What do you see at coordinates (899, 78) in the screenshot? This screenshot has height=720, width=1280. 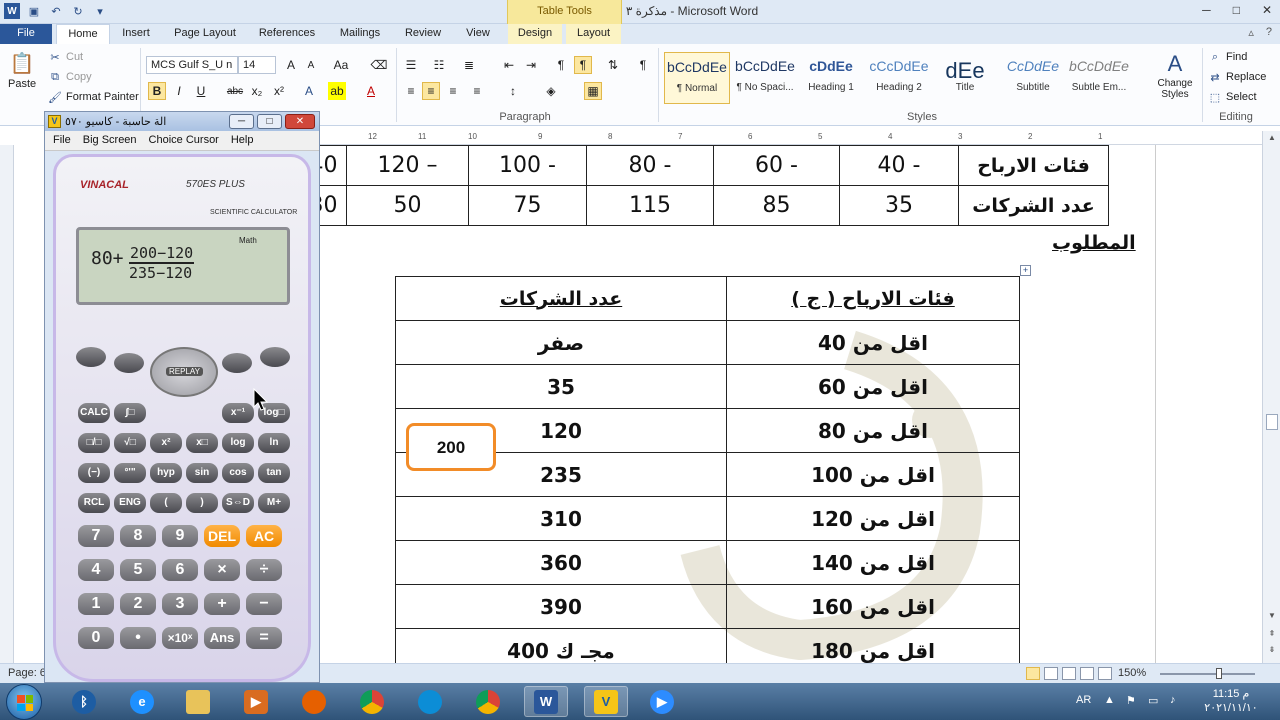 I see `style-heading-2: cCcDdEe Heading 2` at bounding box center [899, 78].